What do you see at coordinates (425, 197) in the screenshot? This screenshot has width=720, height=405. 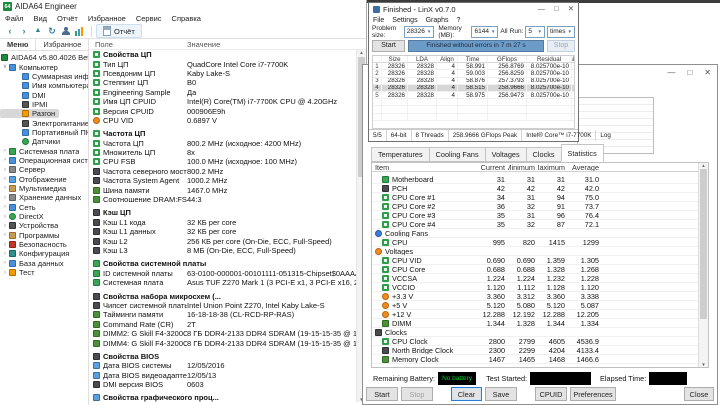 I see `stat-item-cell: CPU Core #1` at bounding box center [425, 197].